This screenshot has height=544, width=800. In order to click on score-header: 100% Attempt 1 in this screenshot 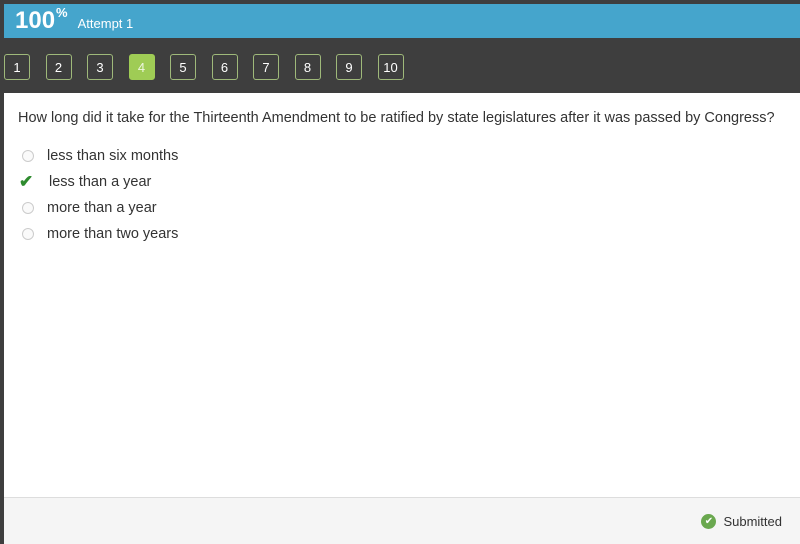, I will do `click(402, 21)`.